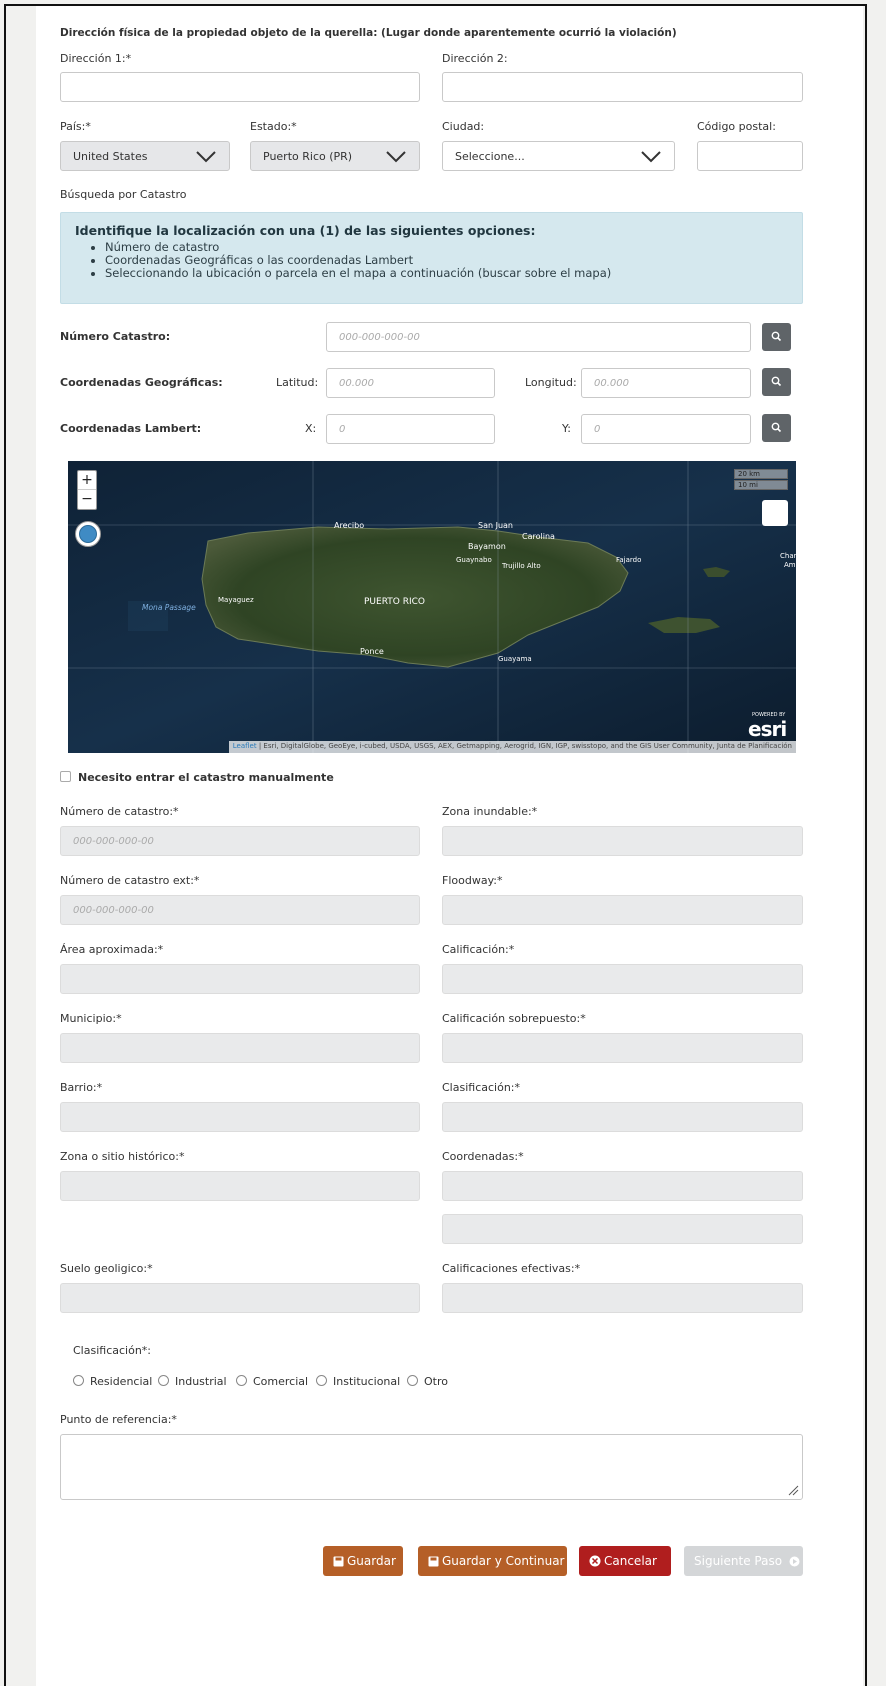 The image size is (886, 1686). Describe the element at coordinates (630, 1561) in the screenshot. I see `cancelar-label: Cancelar` at that location.